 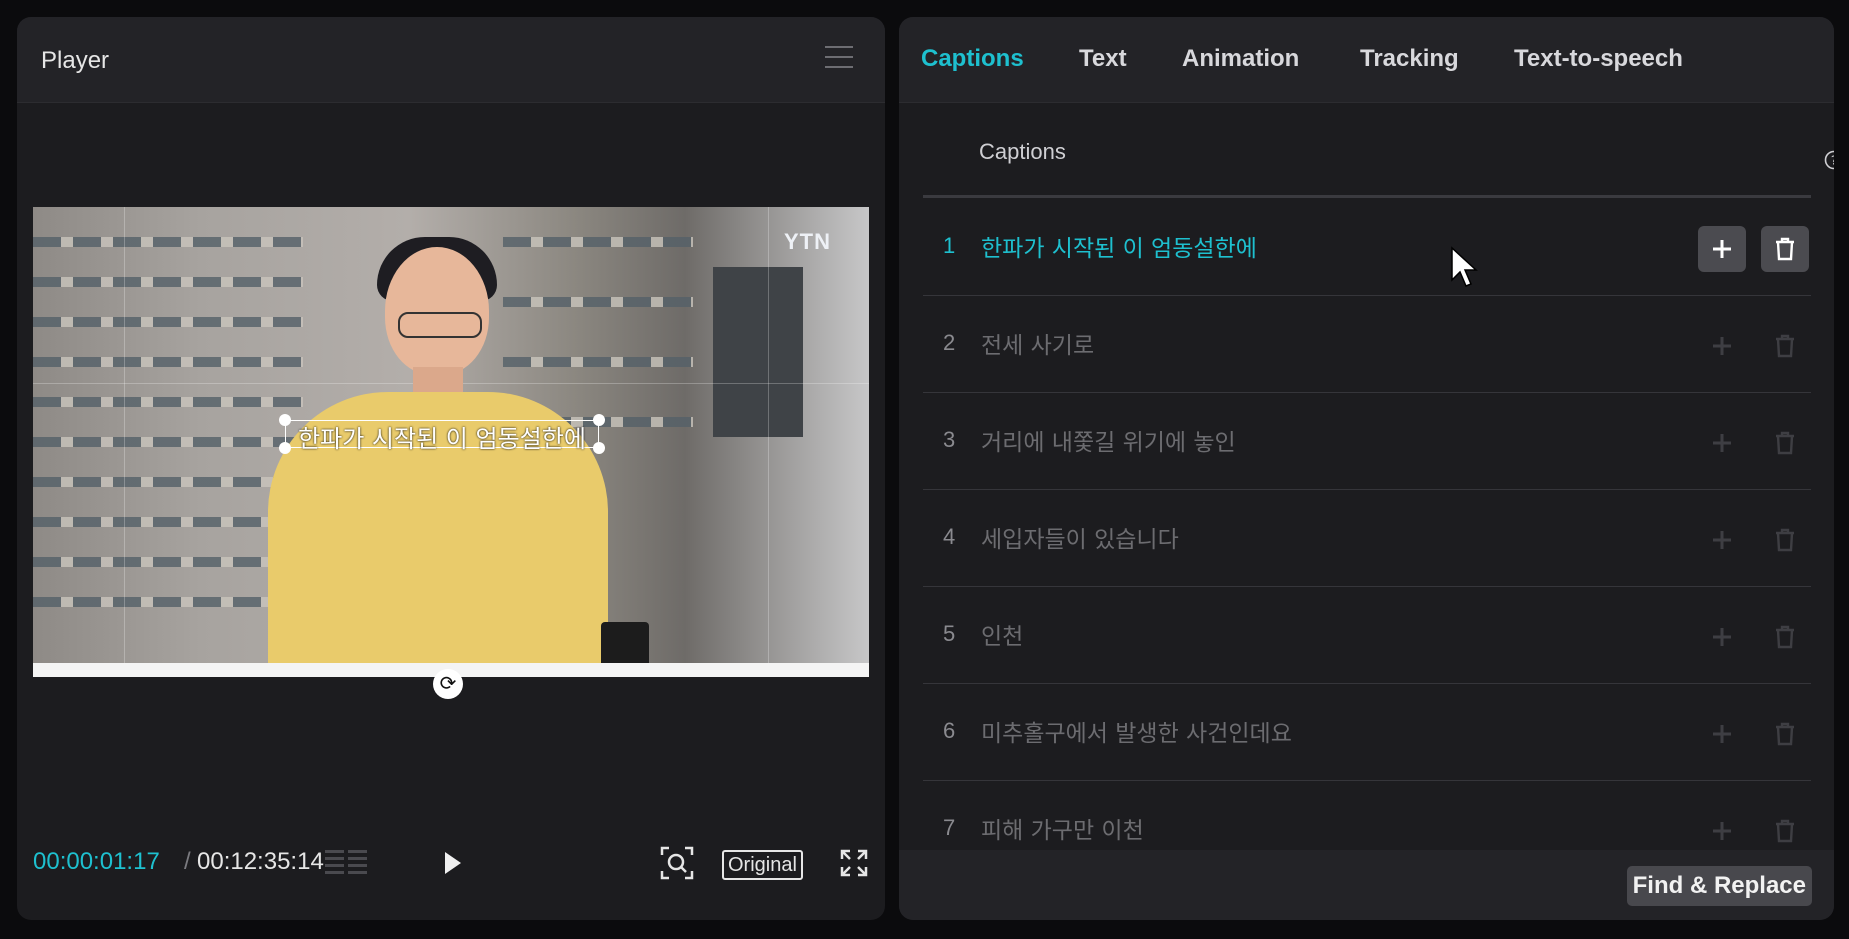 I want to click on building-left, so click(x=168, y=442).